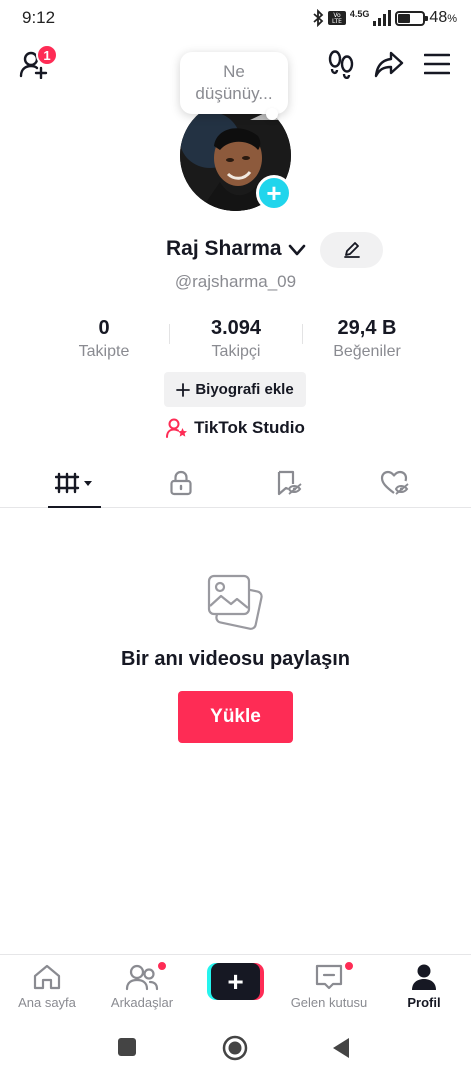 The height and width of the screenshot is (1080, 471). What do you see at coordinates (74, 507) in the screenshot?
I see `active-tab-indicator` at bounding box center [74, 507].